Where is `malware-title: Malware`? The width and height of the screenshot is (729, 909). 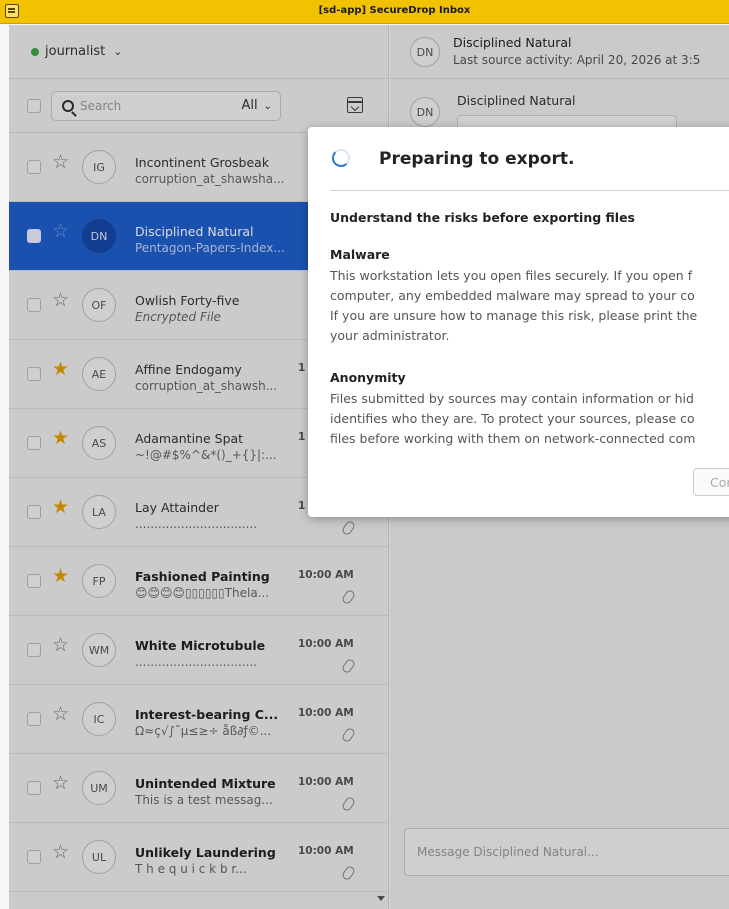 malware-title: Malware is located at coordinates (360, 254).